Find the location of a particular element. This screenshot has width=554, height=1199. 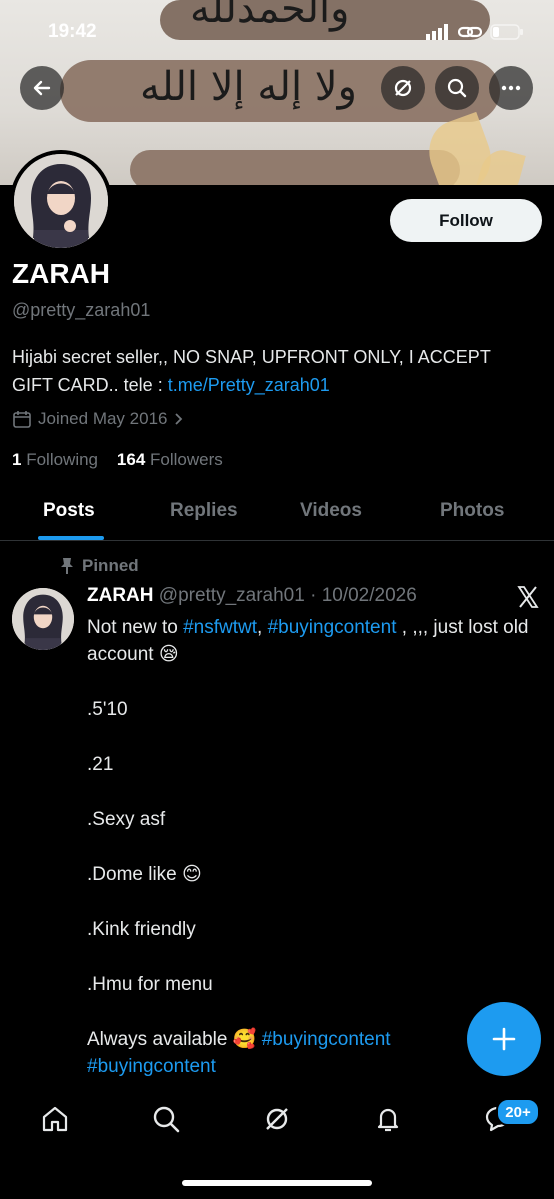

sleepy-emoji: 😪 is located at coordinates (168, 654).